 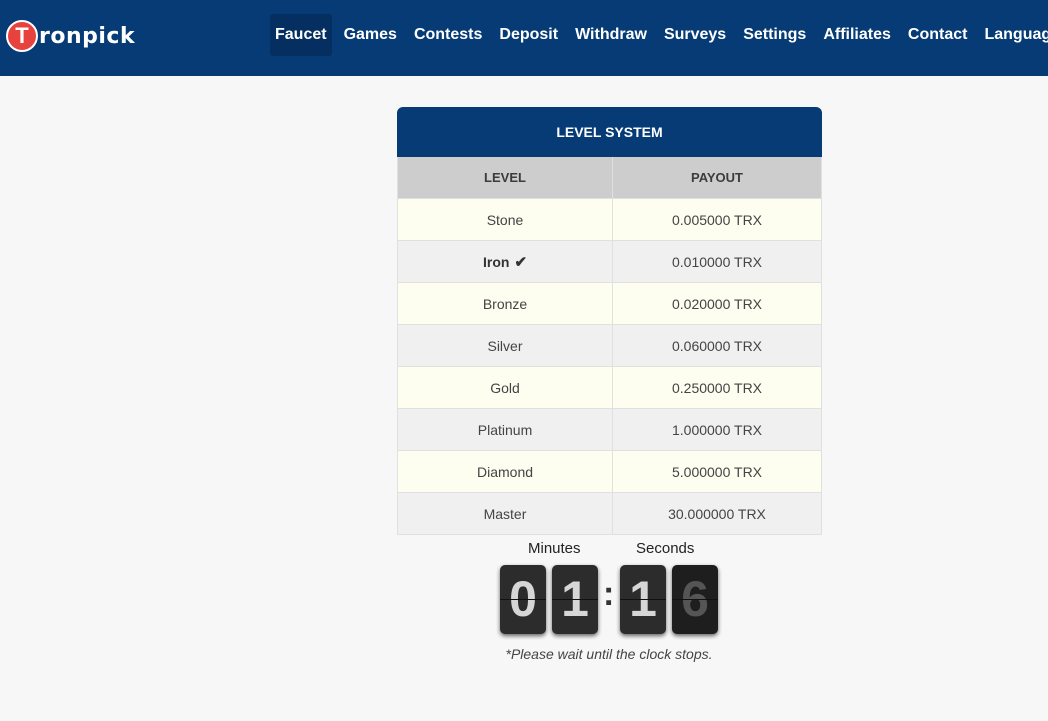 What do you see at coordinates (717, 345) in the screenshot?
I see `payout-cell: 0.060000 TRX` at bounding box center [717, 345].